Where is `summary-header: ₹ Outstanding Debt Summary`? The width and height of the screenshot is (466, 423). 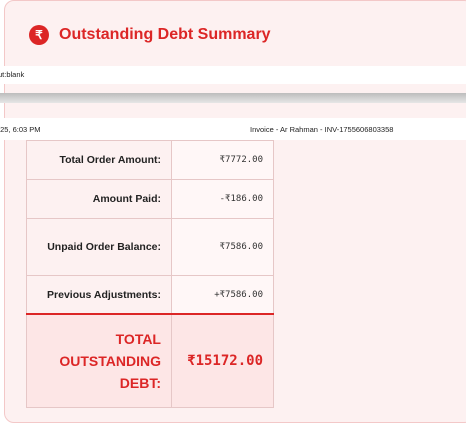 summary-header: ₹ Outstanding Debt Summary is located at coordinates (150, 35).